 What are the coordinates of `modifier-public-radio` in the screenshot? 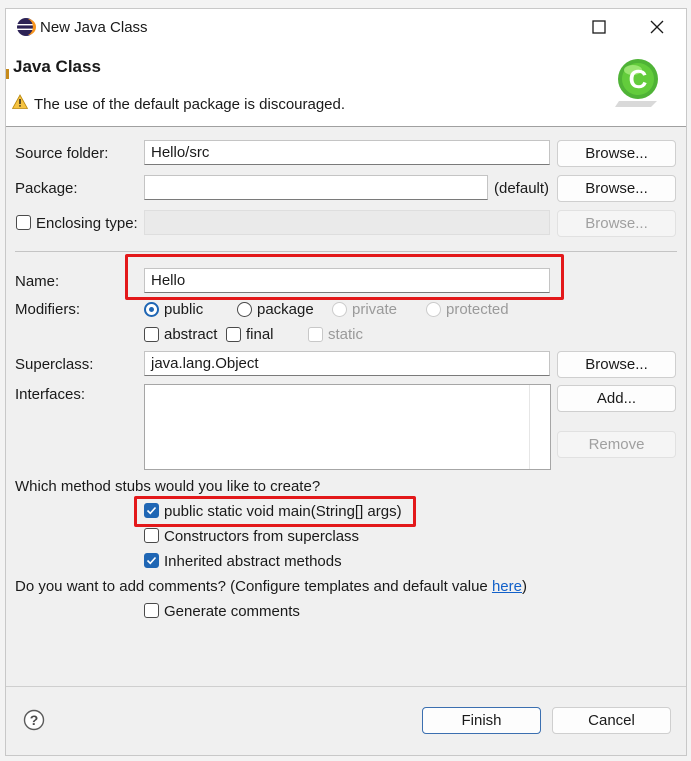 It's located at (151, 309).